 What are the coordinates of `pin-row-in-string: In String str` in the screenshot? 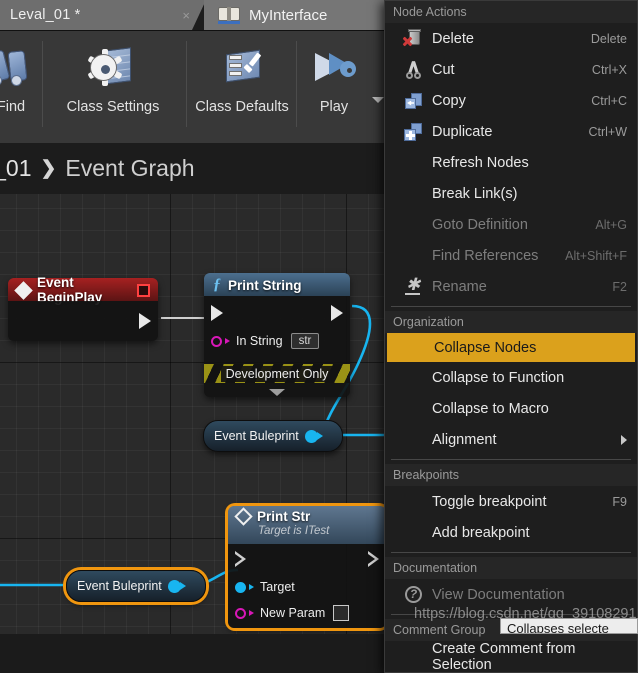 It's located at (277, 341).